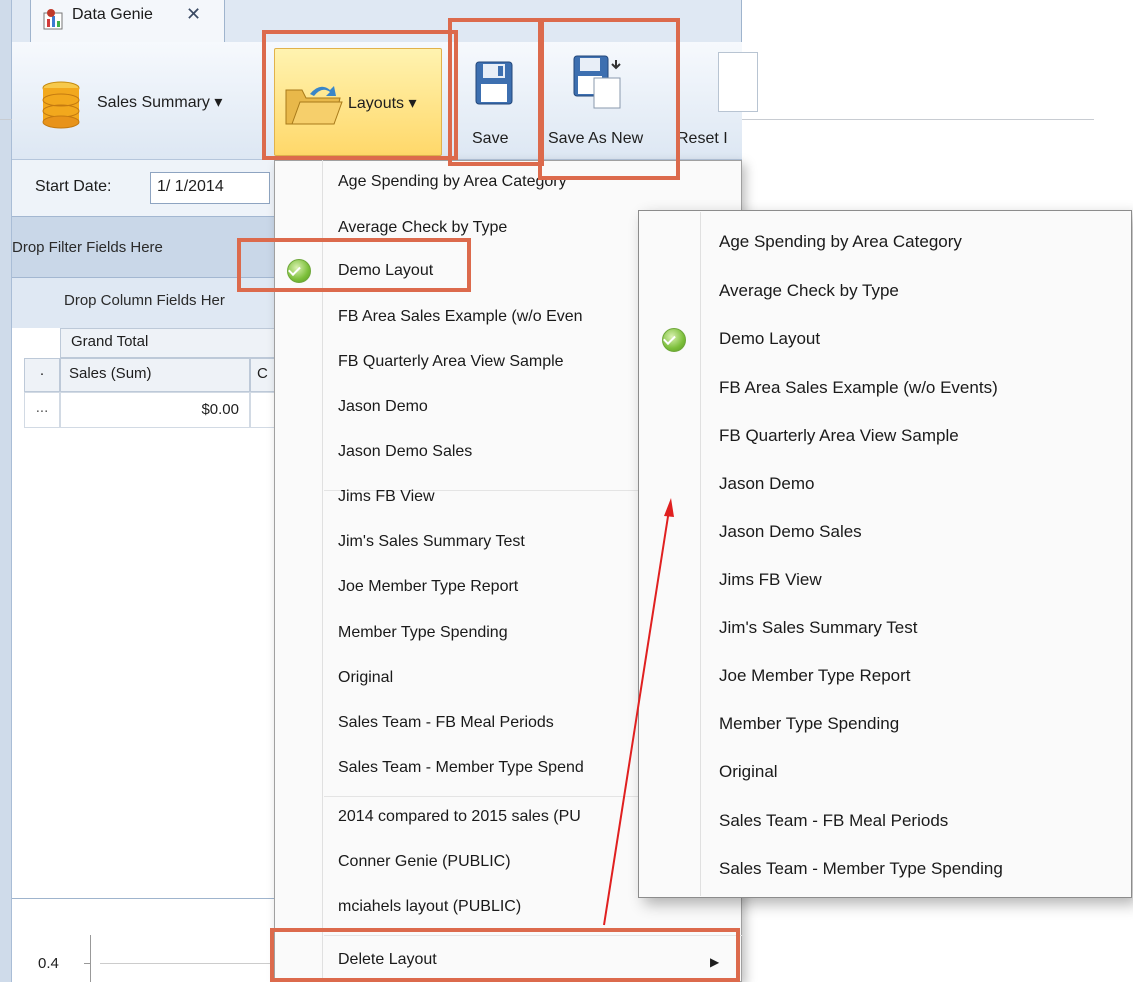 This screenshot has height=982, width=1133. I want to click on zoom-menu-item: Sales Team - Member Type Spending, so click(861, 868).